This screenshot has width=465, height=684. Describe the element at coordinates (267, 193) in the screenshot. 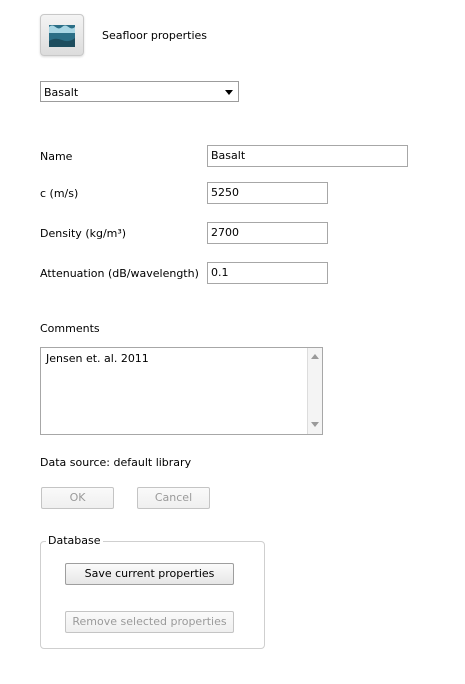

I see `sound-speed-field: 5250` at that location.